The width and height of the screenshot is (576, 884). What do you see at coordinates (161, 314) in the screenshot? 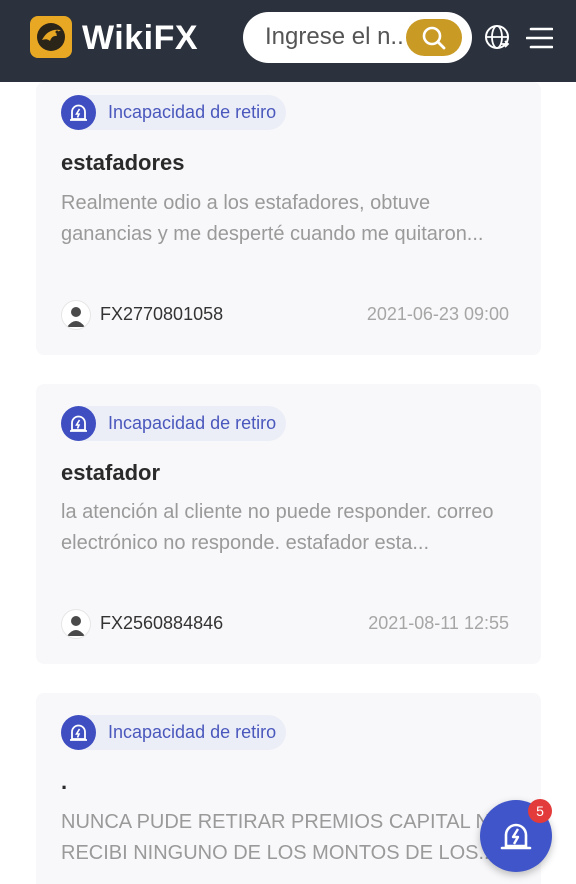
I see `author-name: FX2770801058` at bounding box center [161, 314].